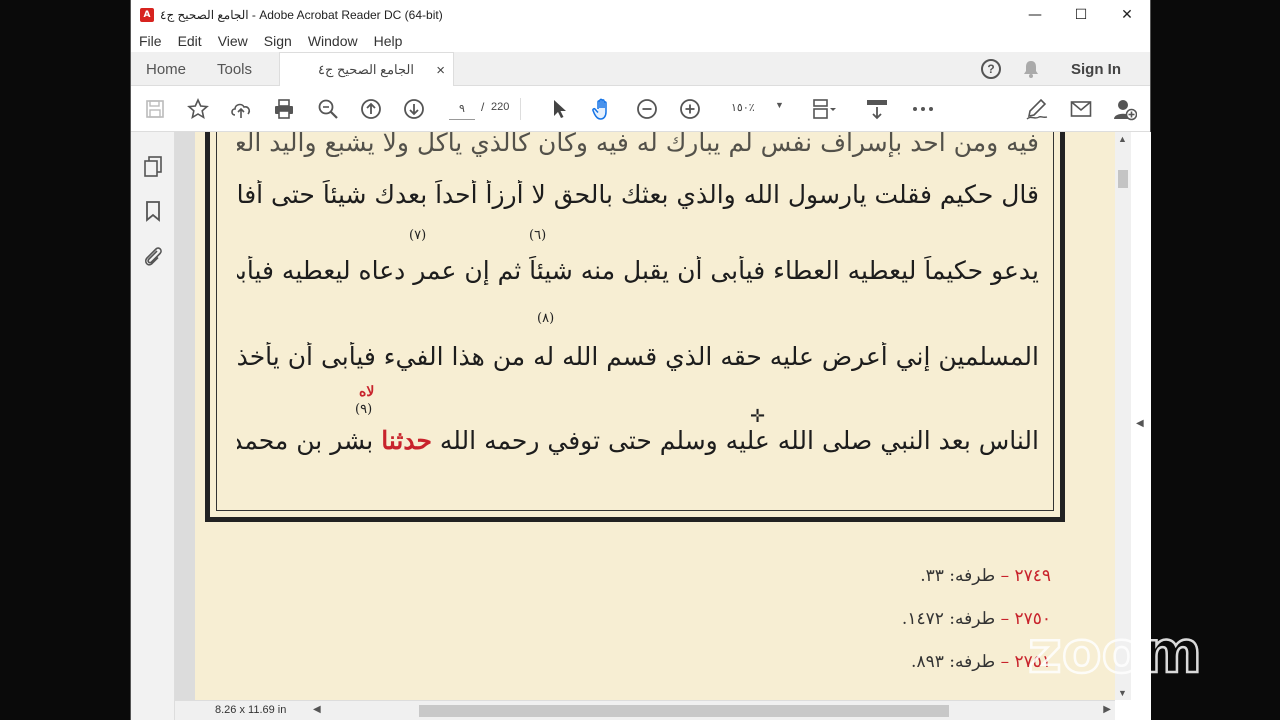  I want to click on horizontal-scrollbar, so click(714, 711).